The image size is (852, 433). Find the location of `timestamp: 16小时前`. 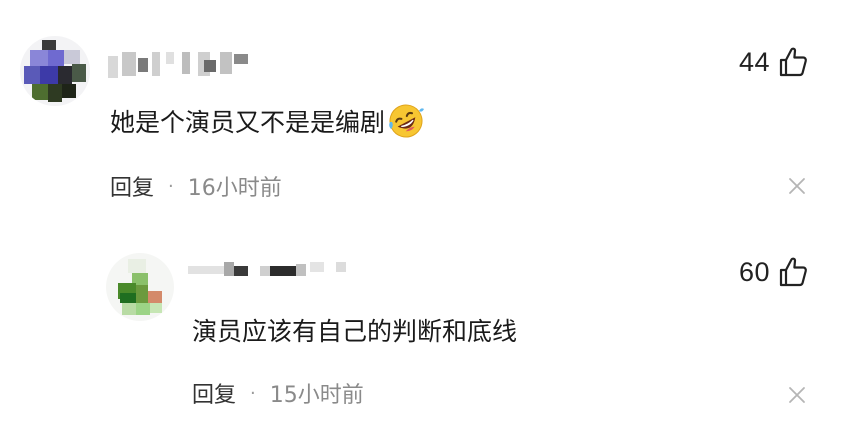

timestamp: 16小时前 is located at coordinates (234, 188).